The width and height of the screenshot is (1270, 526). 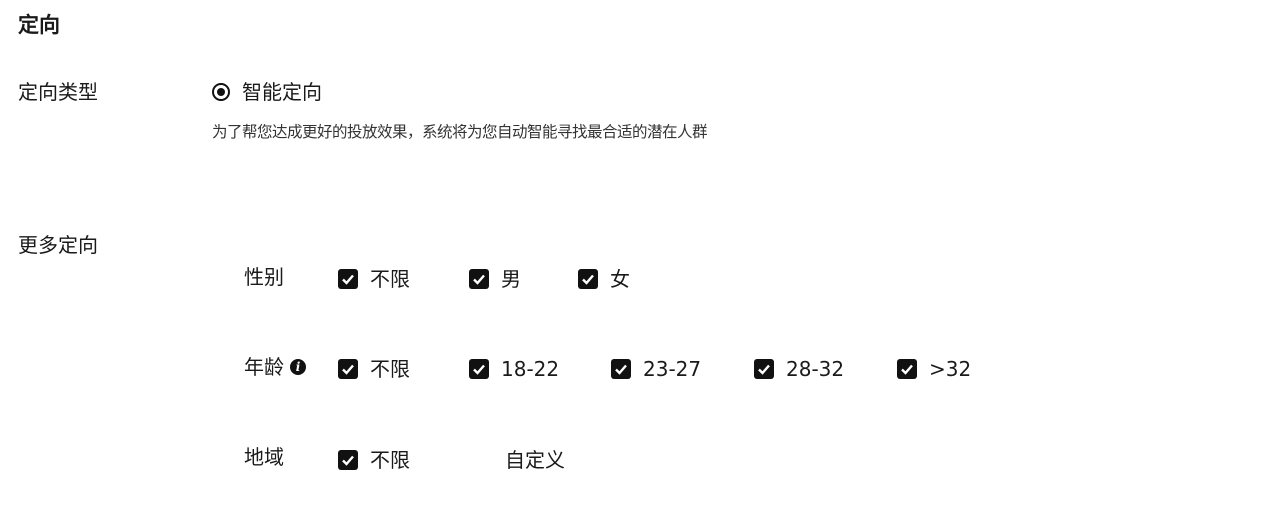 I want to click on gender-option-male: 男, so click(x=495, y=279).